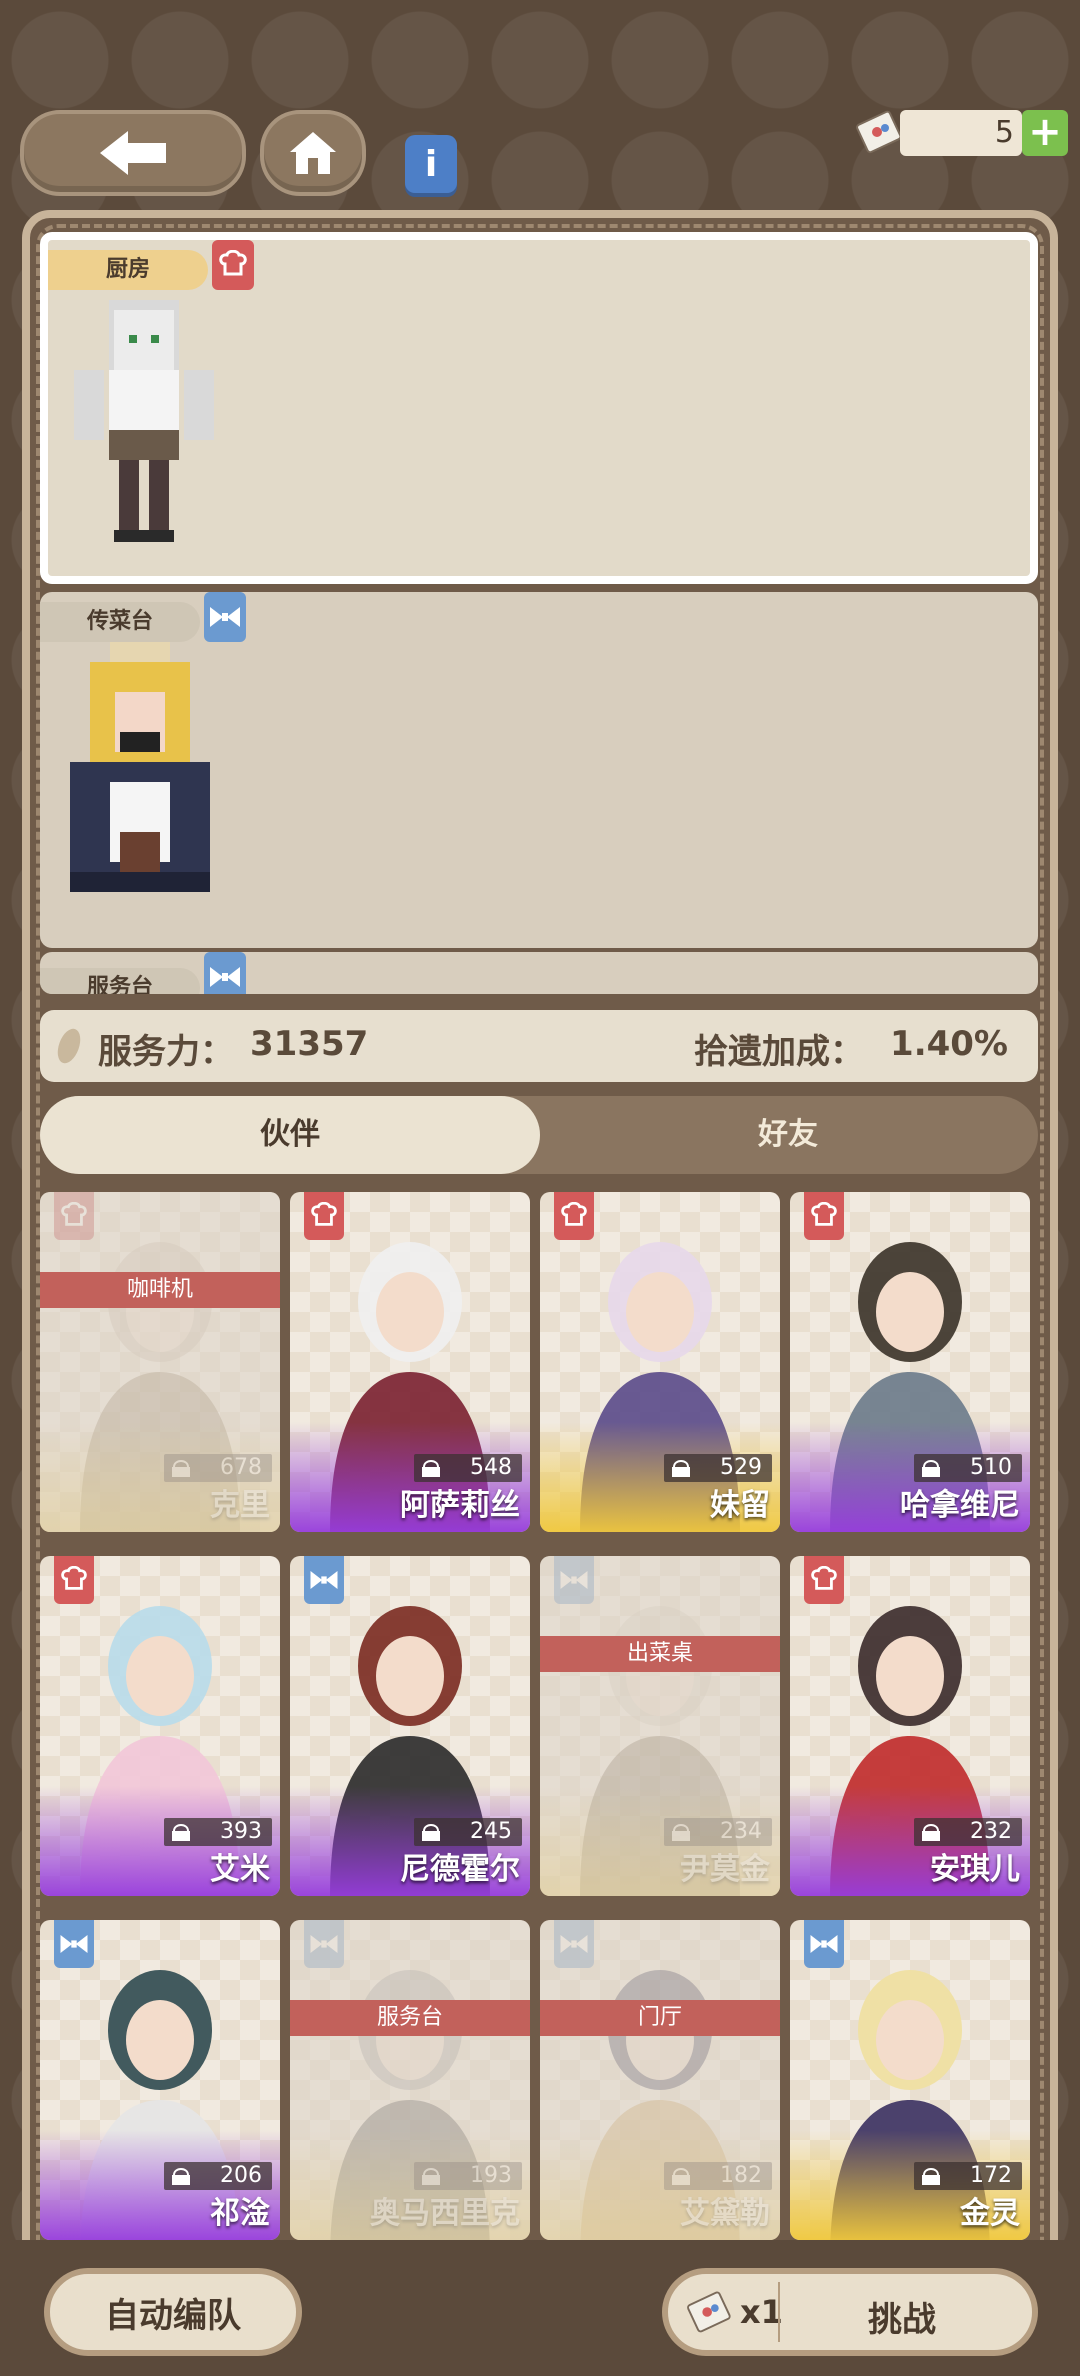 Image resolution: width=1080 pixels, height=2376 pixels. Describe the element at coordinates (718, 2176) in the screenshot. I see `card-power: 182` at that location.